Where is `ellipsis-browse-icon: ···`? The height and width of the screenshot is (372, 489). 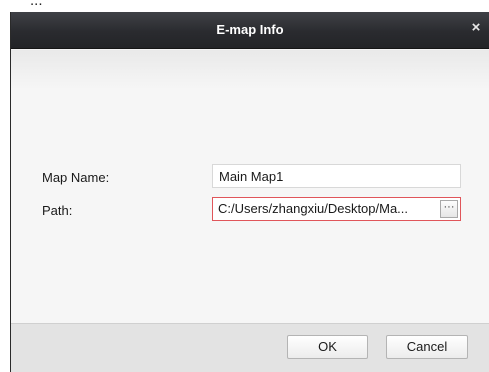 ellipsis-browse-icon: ··· is located at coordinates (449, 209).